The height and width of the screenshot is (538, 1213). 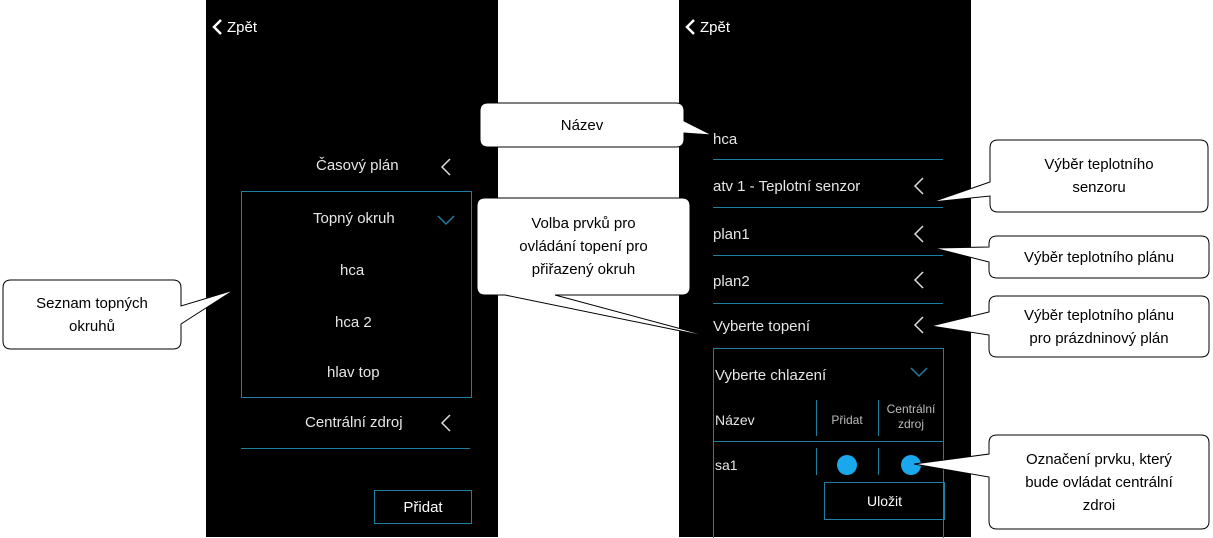 I want to click on callout-line: bude ovládat centrální, so click(x=1099, y=482).